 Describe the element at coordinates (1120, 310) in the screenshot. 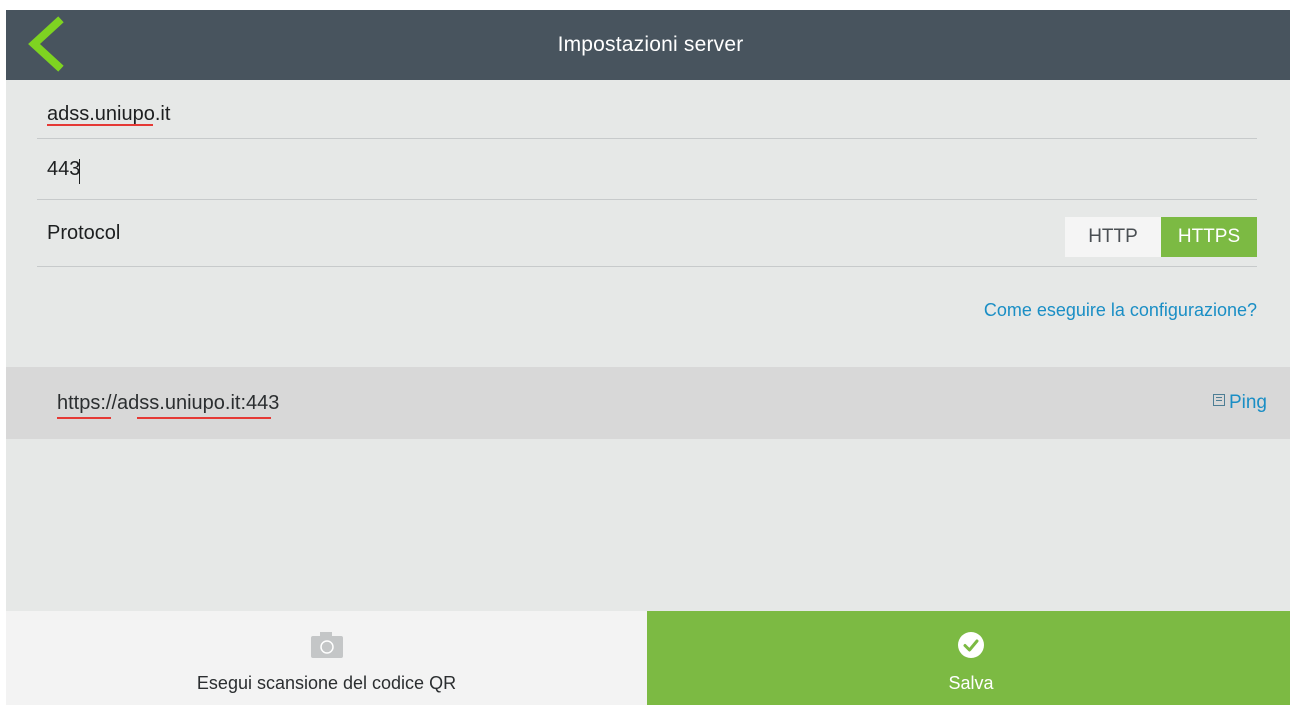

I see `configuration-help-link: Come eseguire la configurazione?` at that location.